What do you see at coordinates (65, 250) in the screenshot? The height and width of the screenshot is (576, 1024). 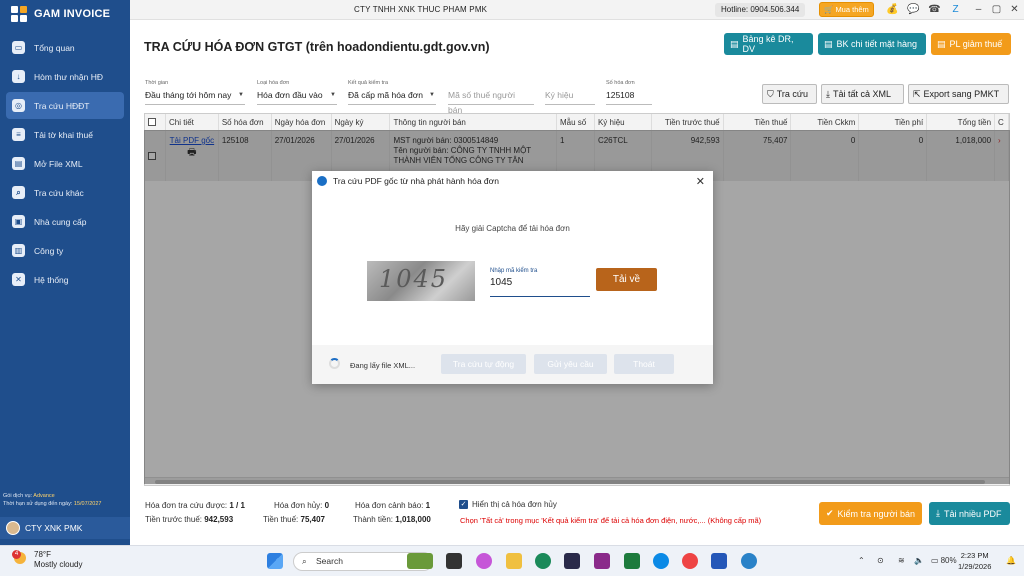 I see `sidebar-item-company: ▥ Công ty` at bounding box center [65, 250].